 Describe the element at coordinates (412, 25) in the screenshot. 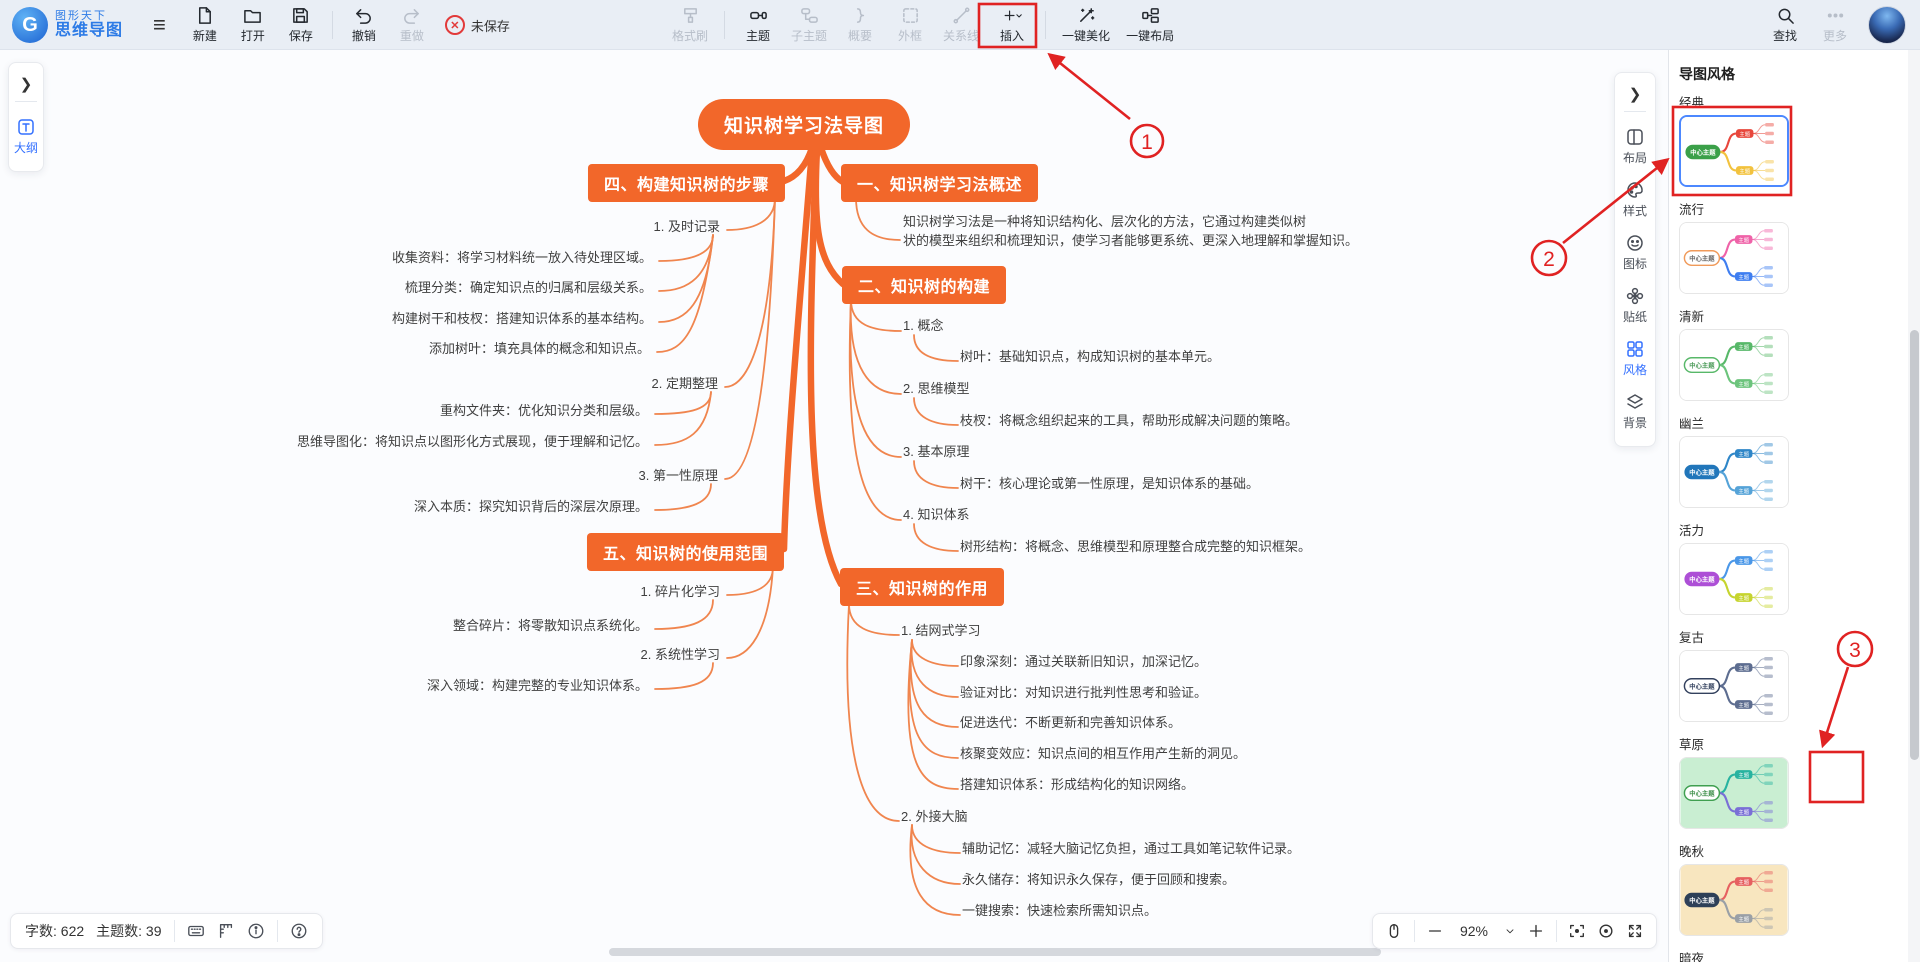

I see `redo-button: 重做` at that location.